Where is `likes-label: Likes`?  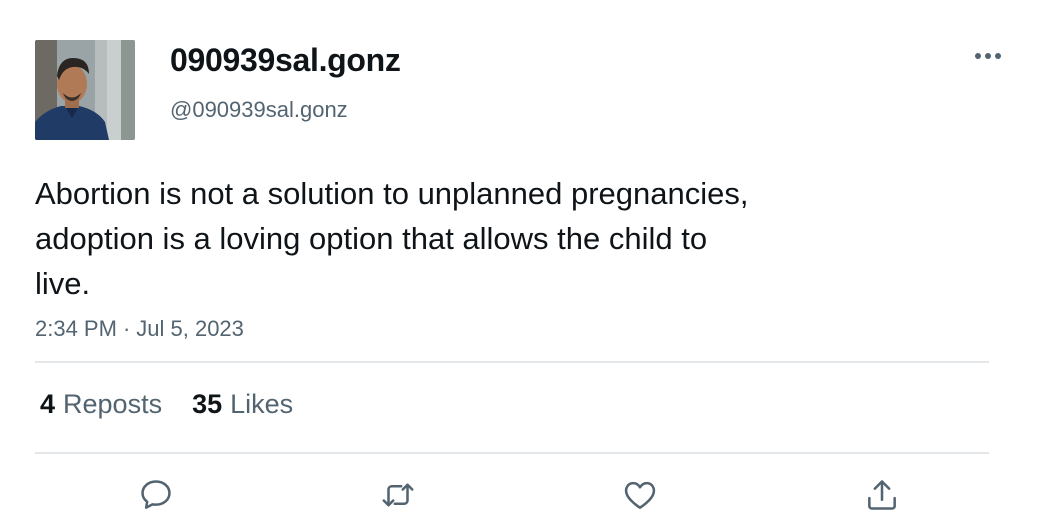 likes-label: Likes is located at coordinates (262, 404).